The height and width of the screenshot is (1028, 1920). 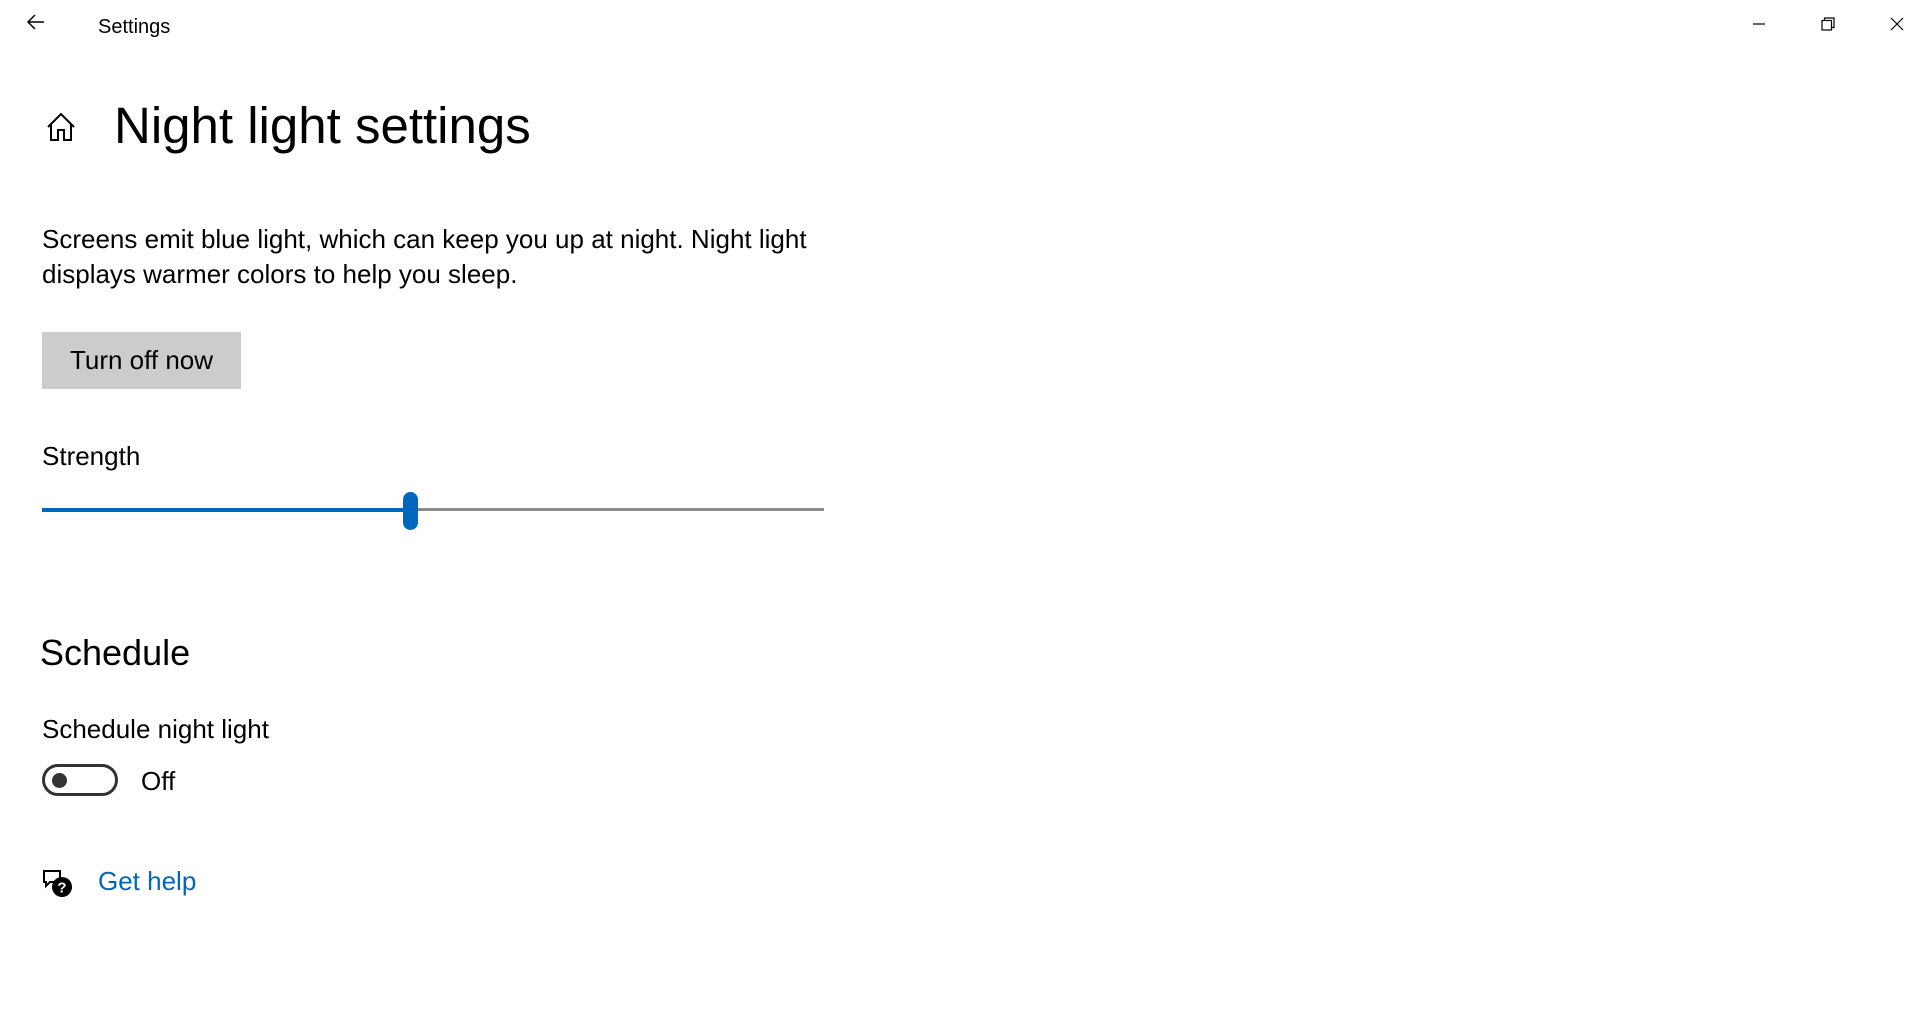 I want to click on minimize-button, so click(x=1758, y=24).